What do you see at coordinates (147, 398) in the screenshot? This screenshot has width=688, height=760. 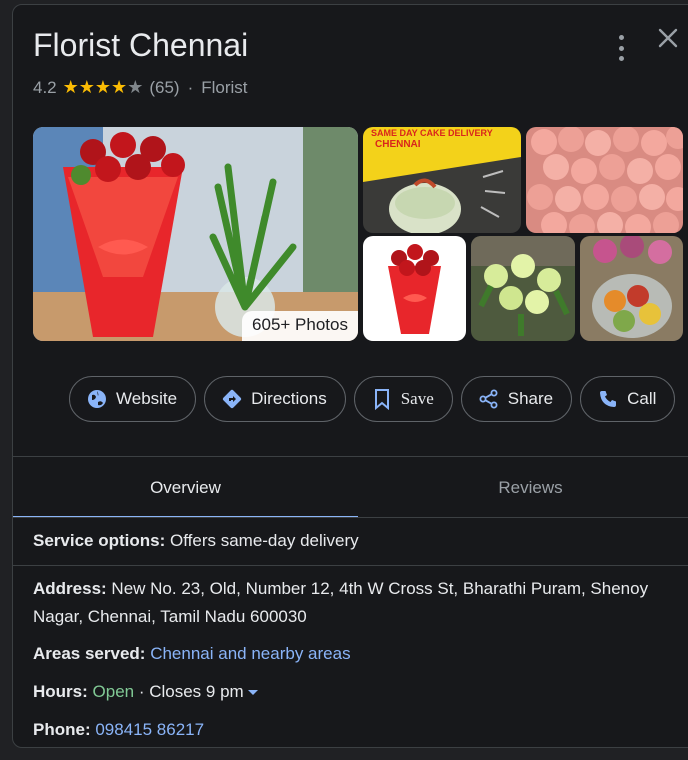 I see `website-label: Website` at bounding box center [147, 398].